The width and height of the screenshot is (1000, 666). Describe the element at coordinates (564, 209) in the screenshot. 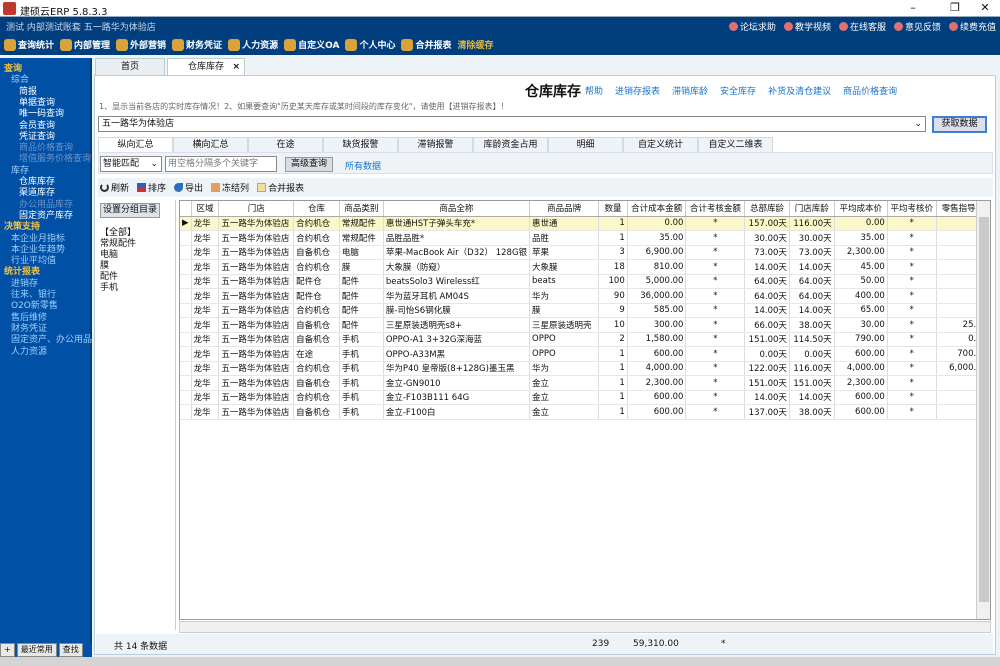

I see `column-header: 商品品牌` at that location.